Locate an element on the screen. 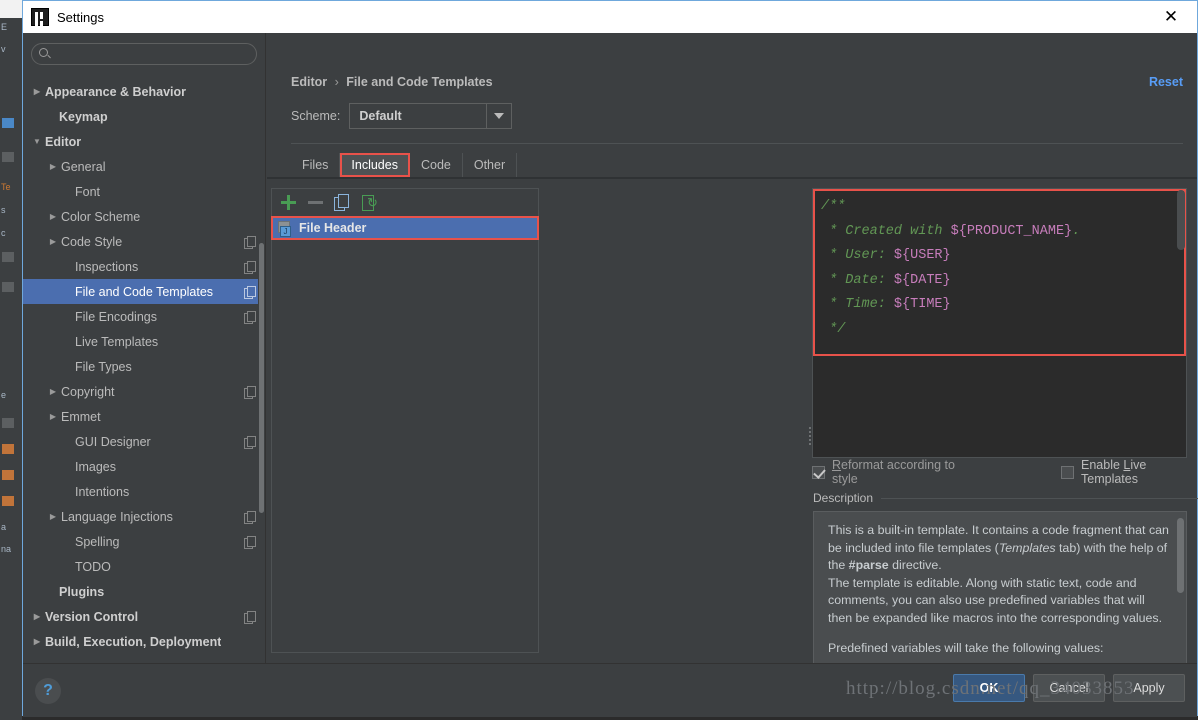 This screenshot has height=720, width=1198. sidebar-item-file-and-code-templates: File and Code Templates is located at coordinates (144, 291).